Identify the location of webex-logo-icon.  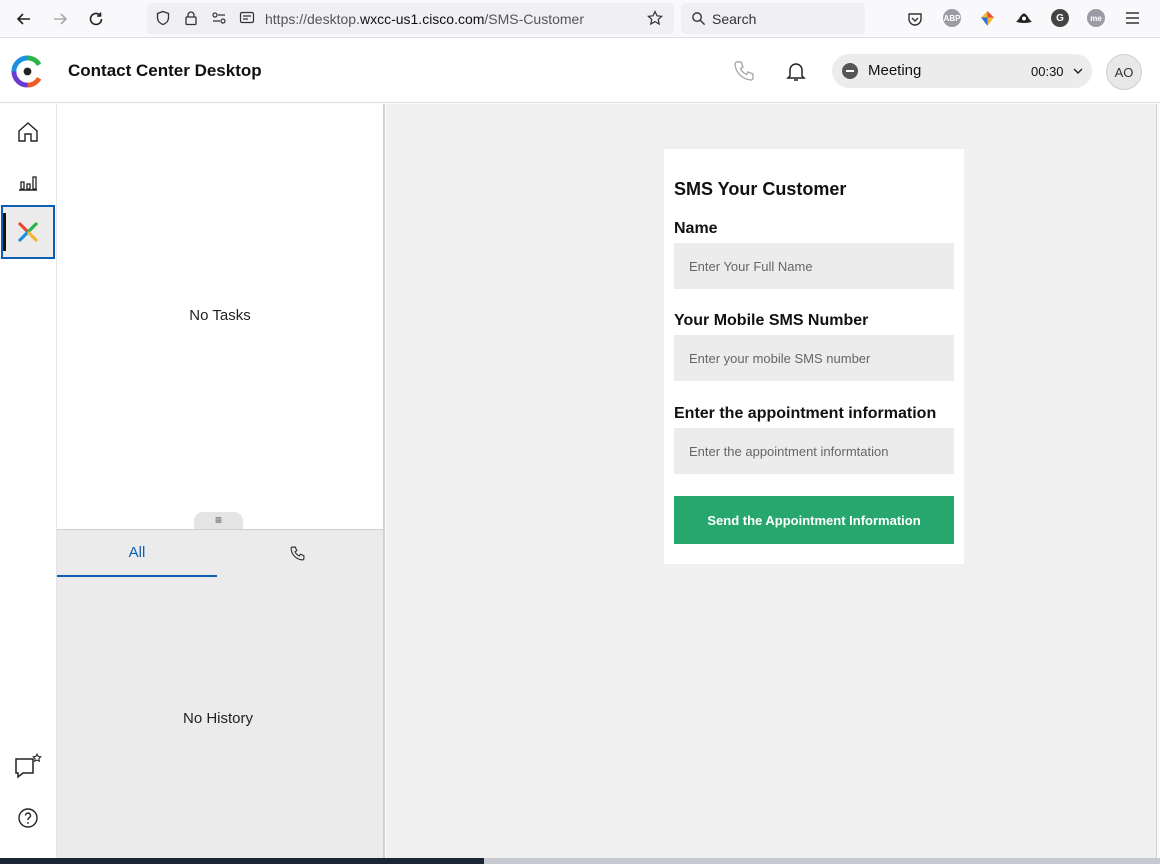
(26, 71).